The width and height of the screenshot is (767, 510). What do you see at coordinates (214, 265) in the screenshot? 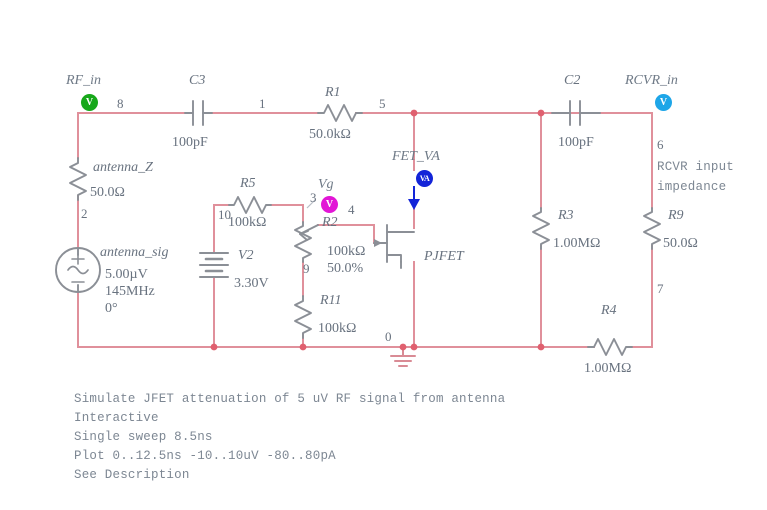
I see `battery-v2-symbol` at bounding box center [214, 265].